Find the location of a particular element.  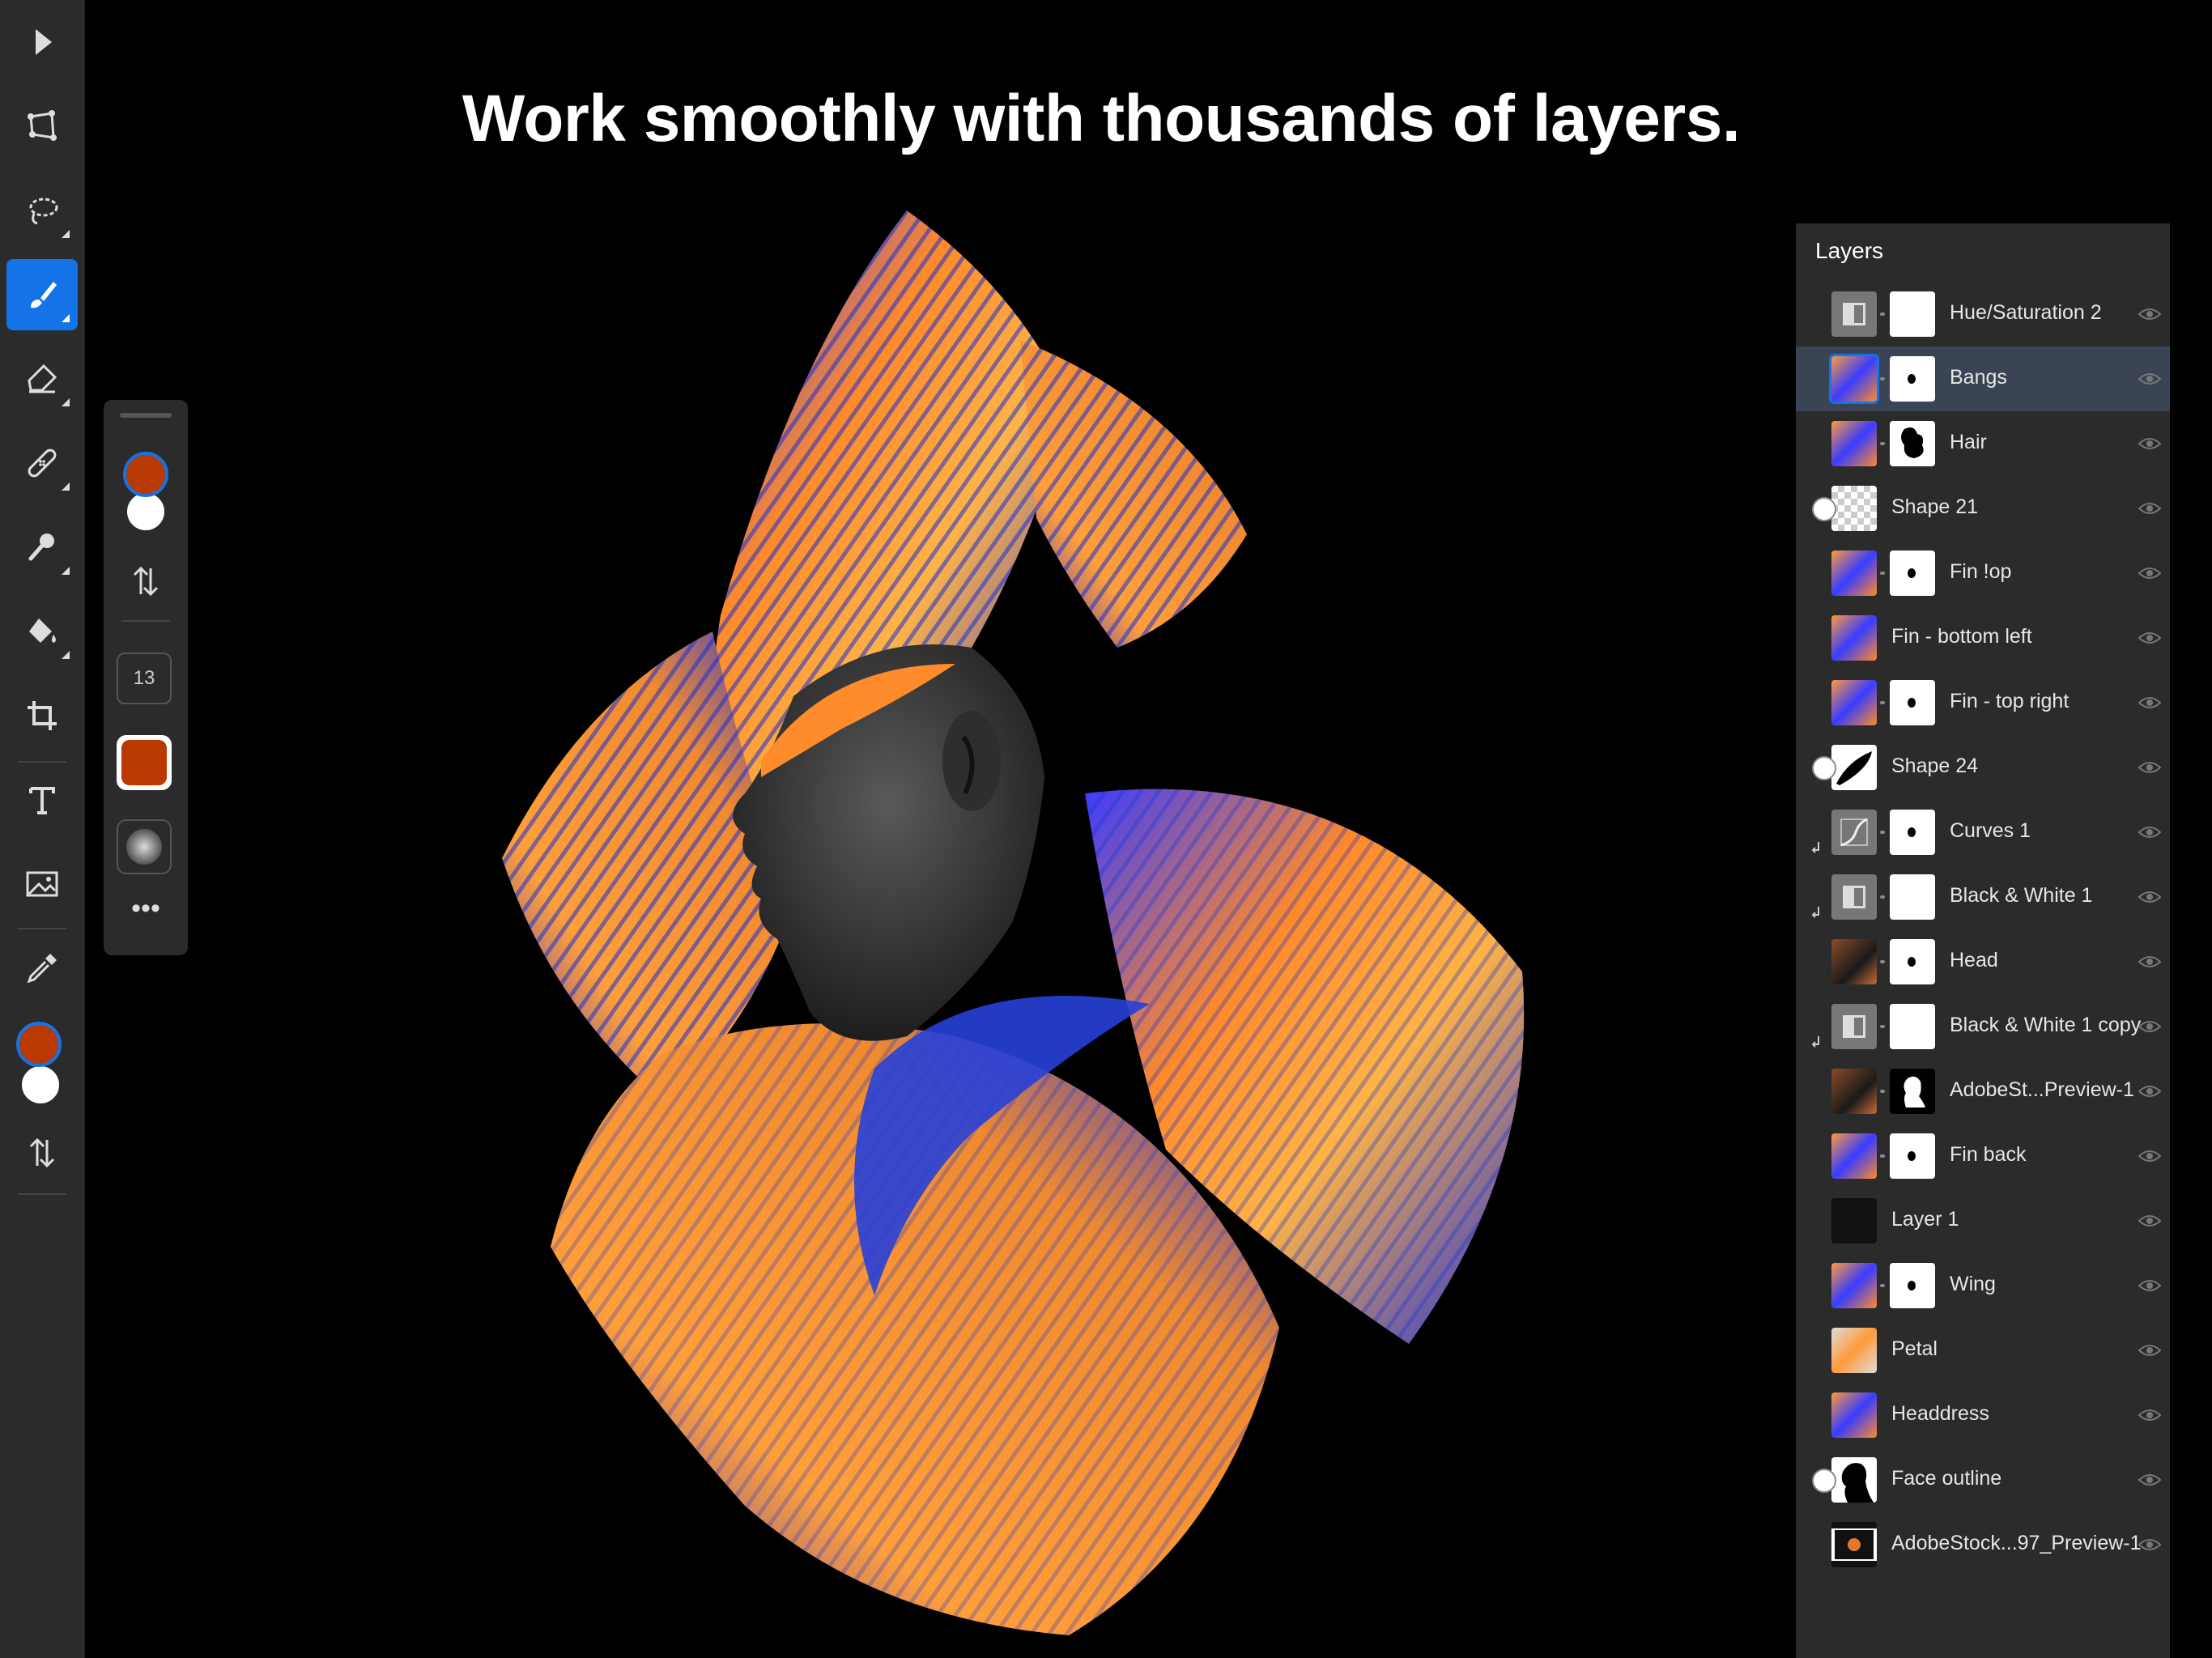

swap-colors-icon is located at coordinates (42, 1152).